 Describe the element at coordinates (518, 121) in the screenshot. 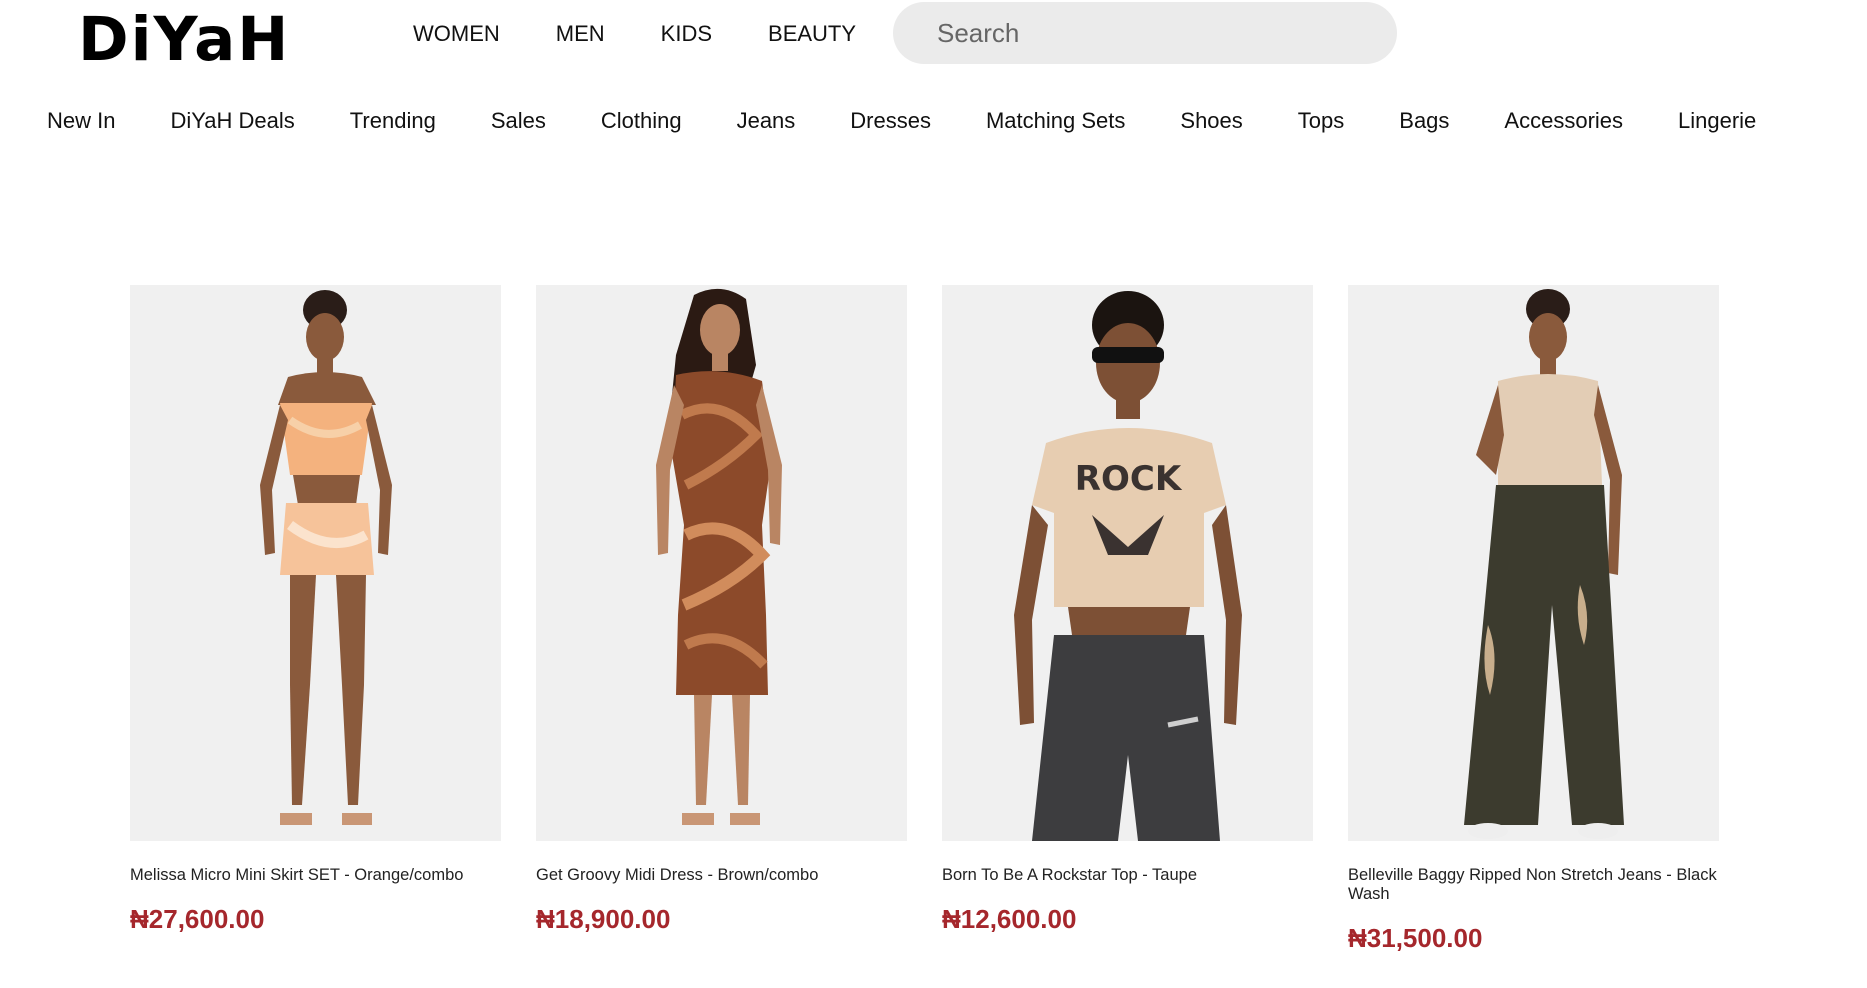

I see `category-sales: Sales` at that location.